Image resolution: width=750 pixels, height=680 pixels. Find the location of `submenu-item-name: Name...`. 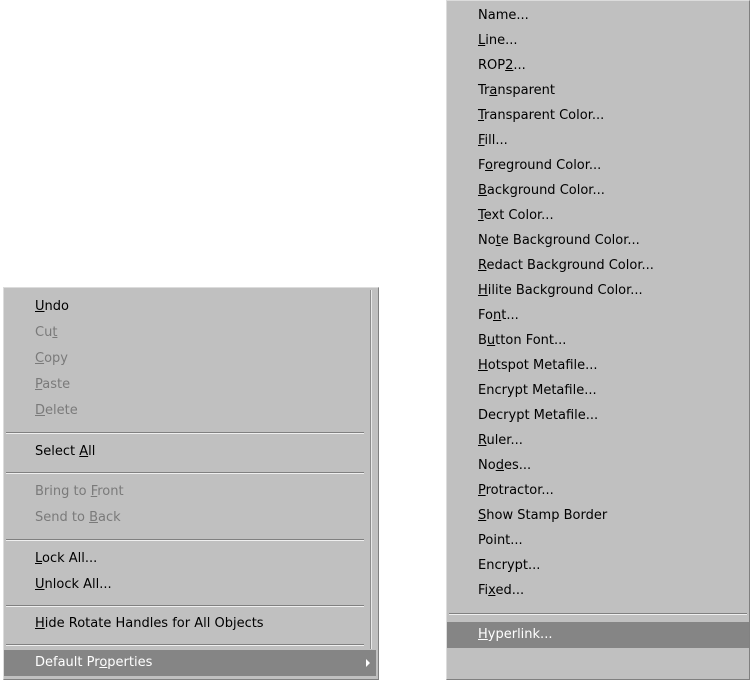

submenu-item-name: Name... is located at coordinates (598, 16).